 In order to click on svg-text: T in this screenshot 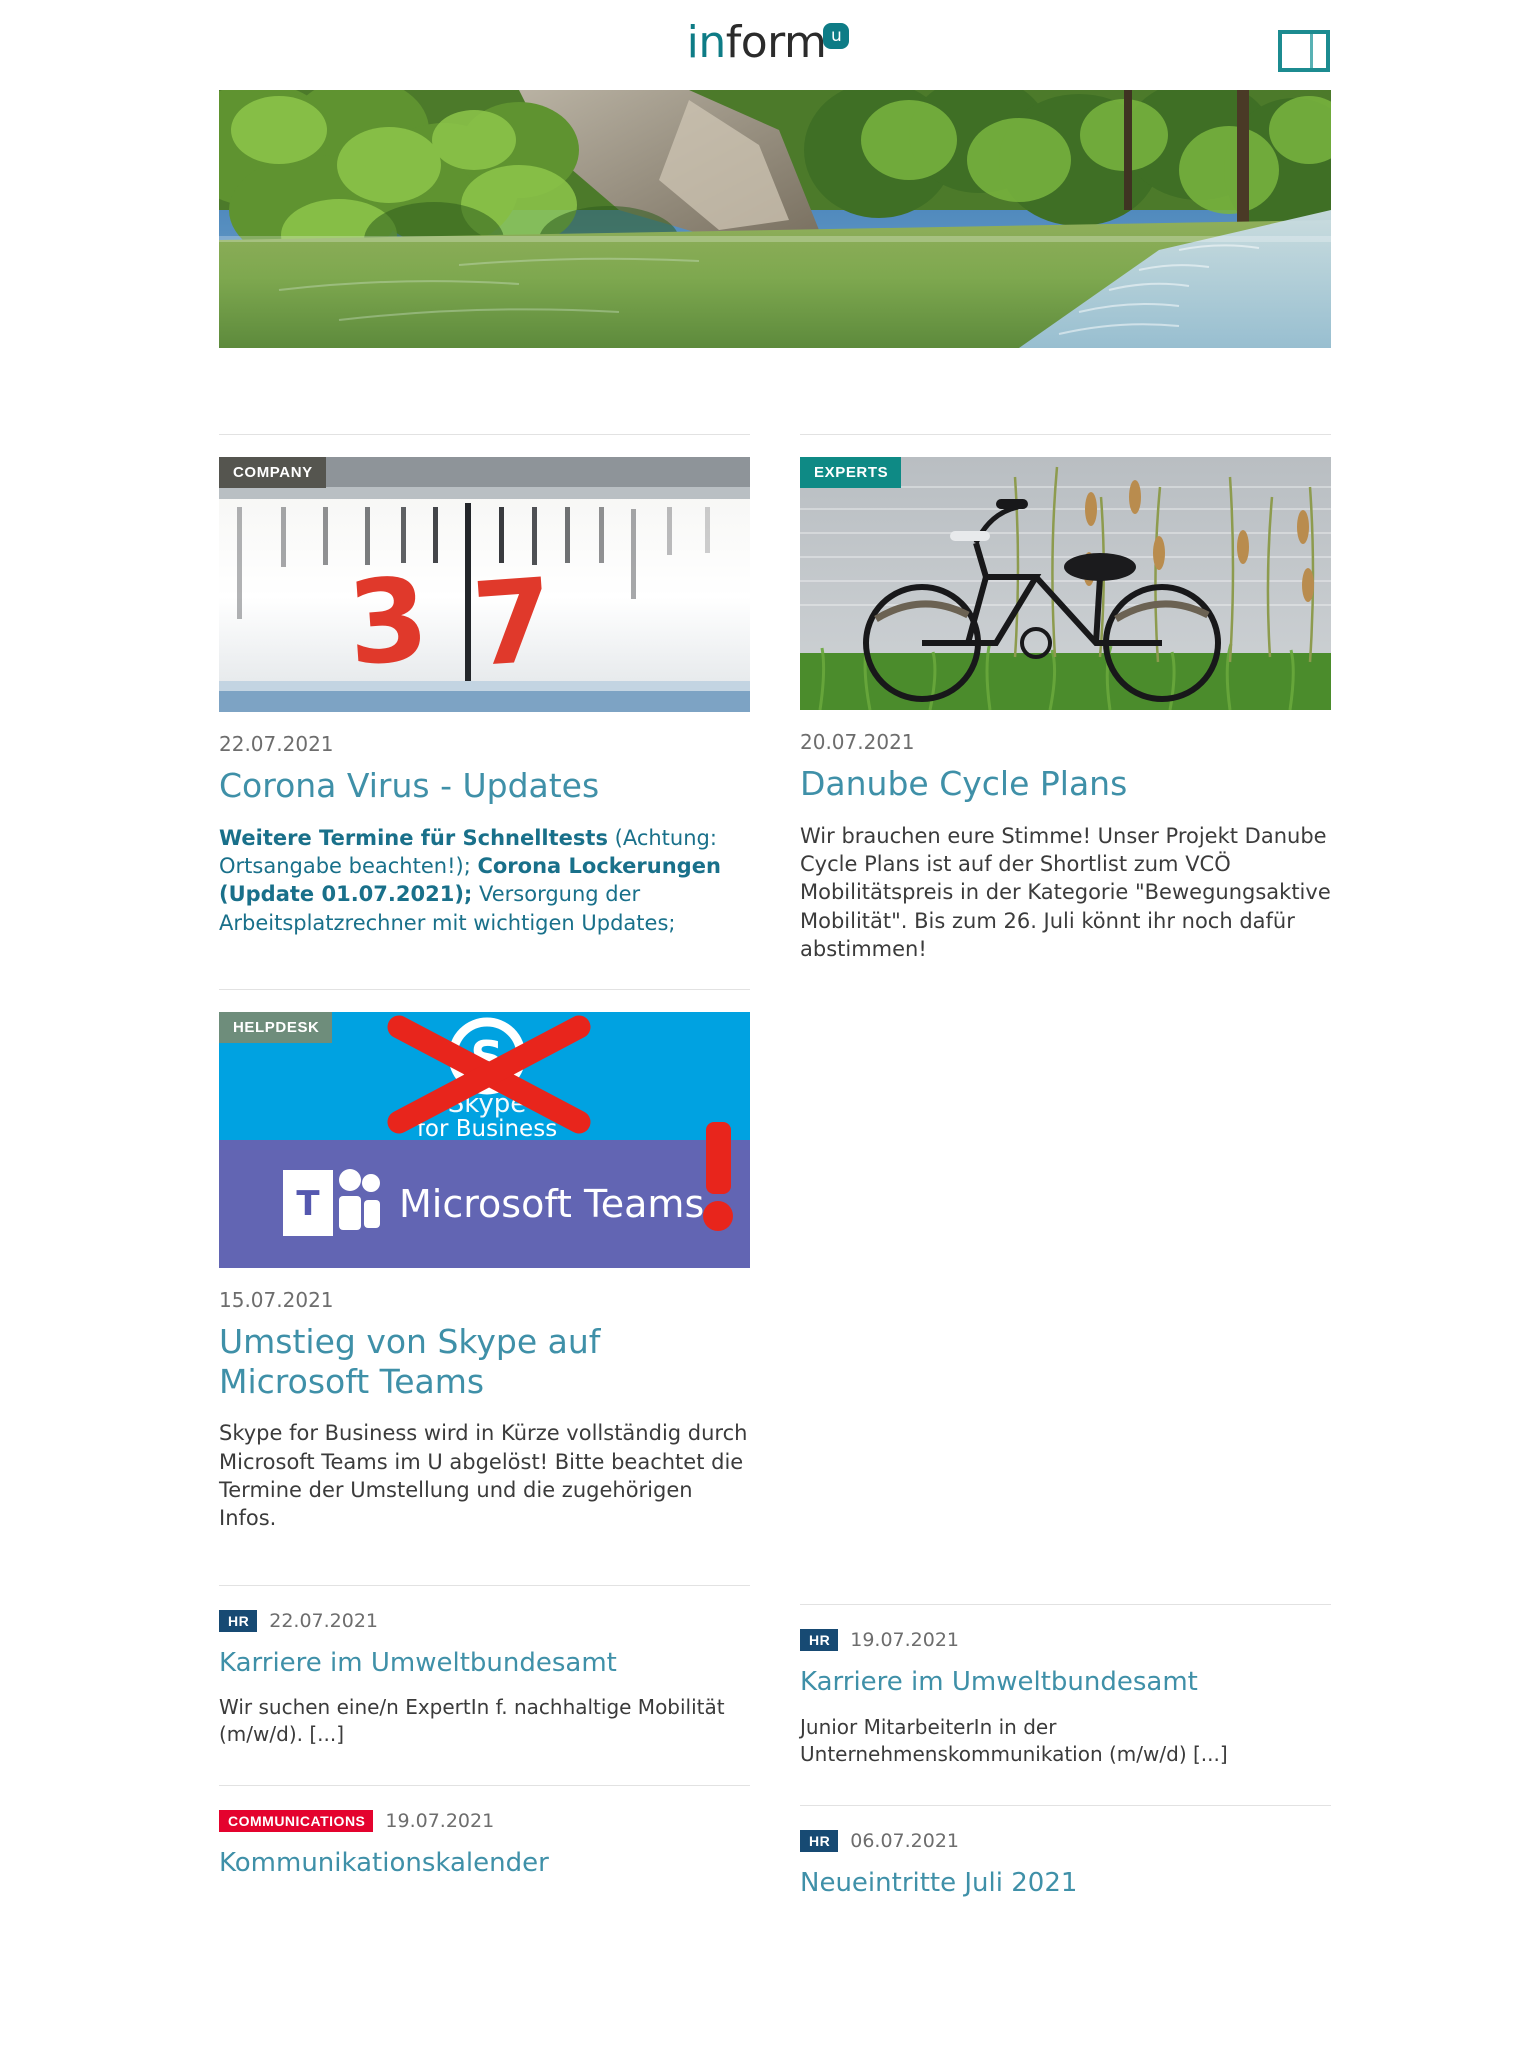, I will do `click(308, 1204)`.